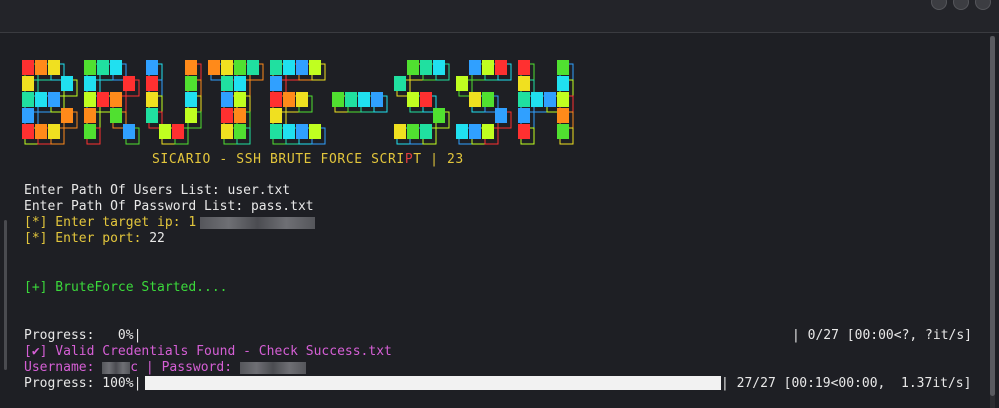 The height and width of the screenshot is (408, 999). Describe the element at coordinates (83, 383) in the screenshot. I see `progress-line-complete: Progress: 100%|` at that location.